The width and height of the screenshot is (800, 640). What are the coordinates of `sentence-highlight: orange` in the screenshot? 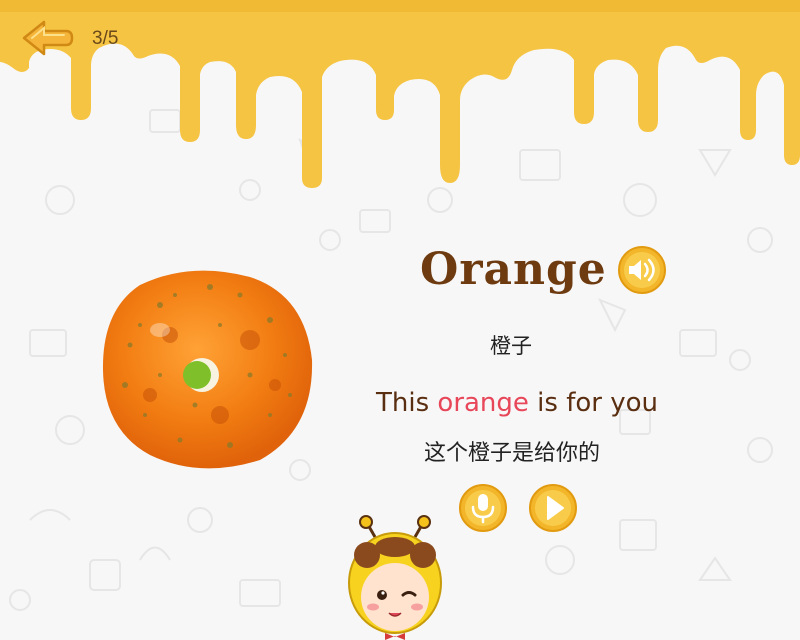 It's located at (483, 403).